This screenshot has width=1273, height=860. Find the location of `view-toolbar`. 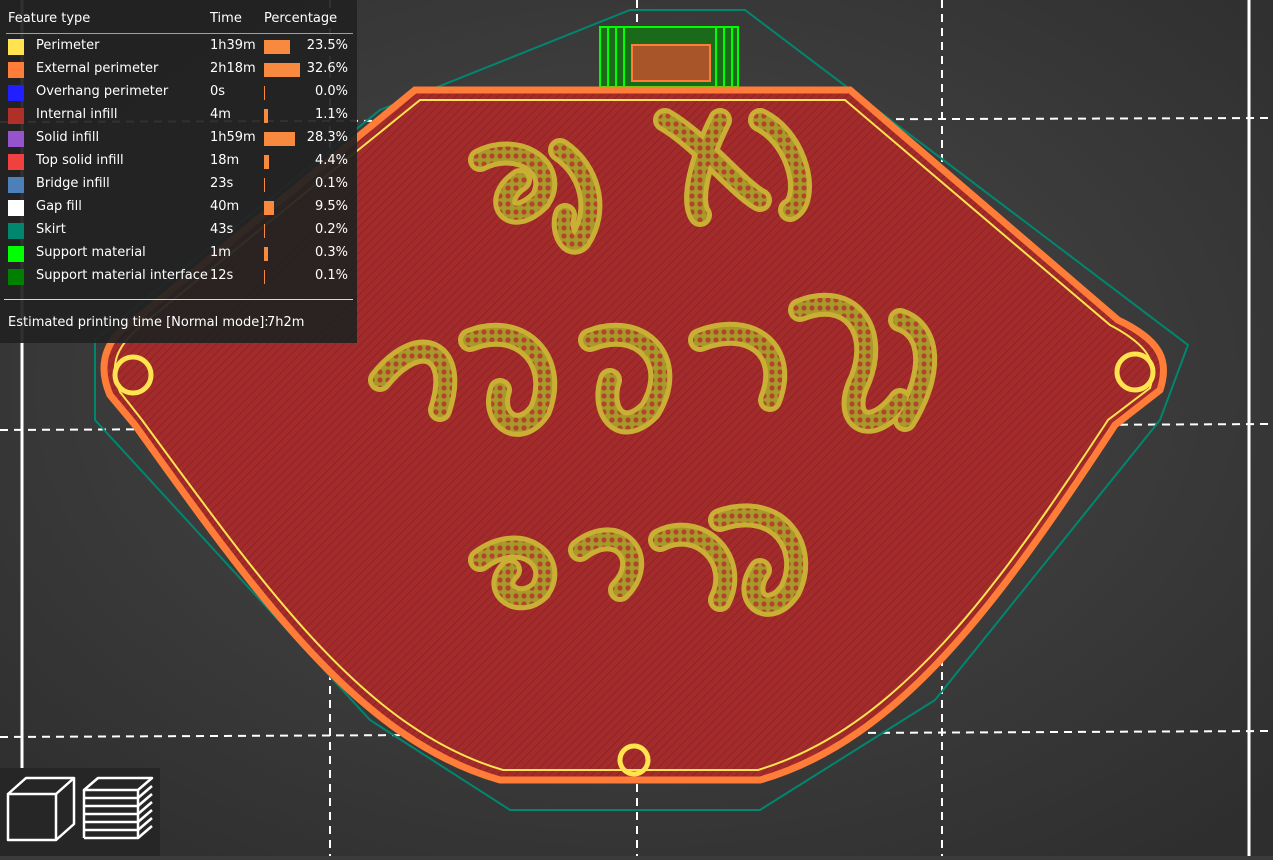

view-toolbar is located at coordinates (80, 812).